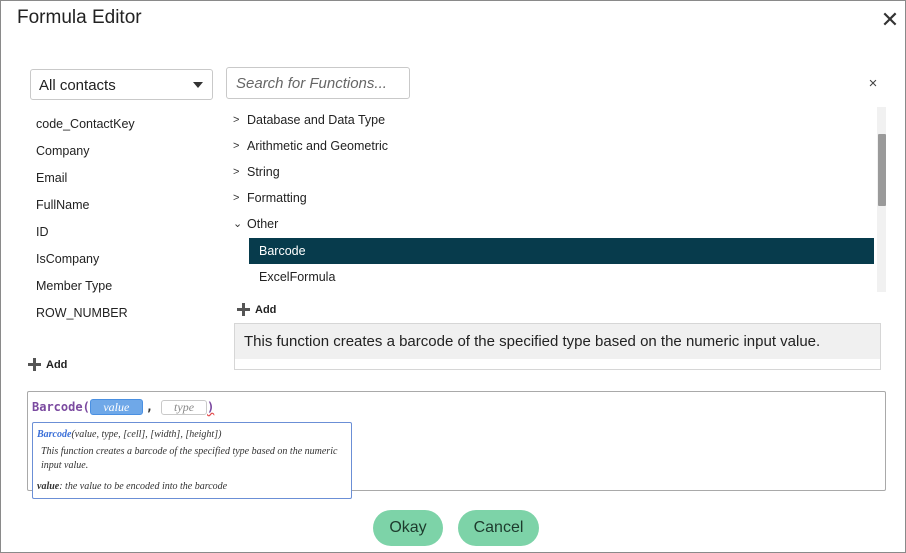 The height and width of the screenshot is (553, 906). What do you see at coordinates (238, 224) in the screenshot?
I see `chevron-down-icon: ⌄` at bounding box center [238, 224].